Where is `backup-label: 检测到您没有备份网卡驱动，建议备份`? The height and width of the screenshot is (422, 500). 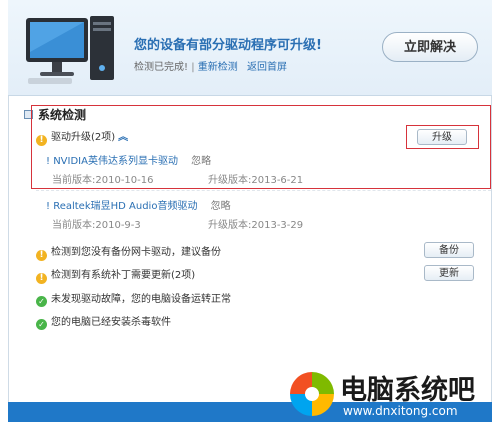
backup-label: 检测到您没有备份网卡驱动，建议备份 is located at coordinates (136, 252).